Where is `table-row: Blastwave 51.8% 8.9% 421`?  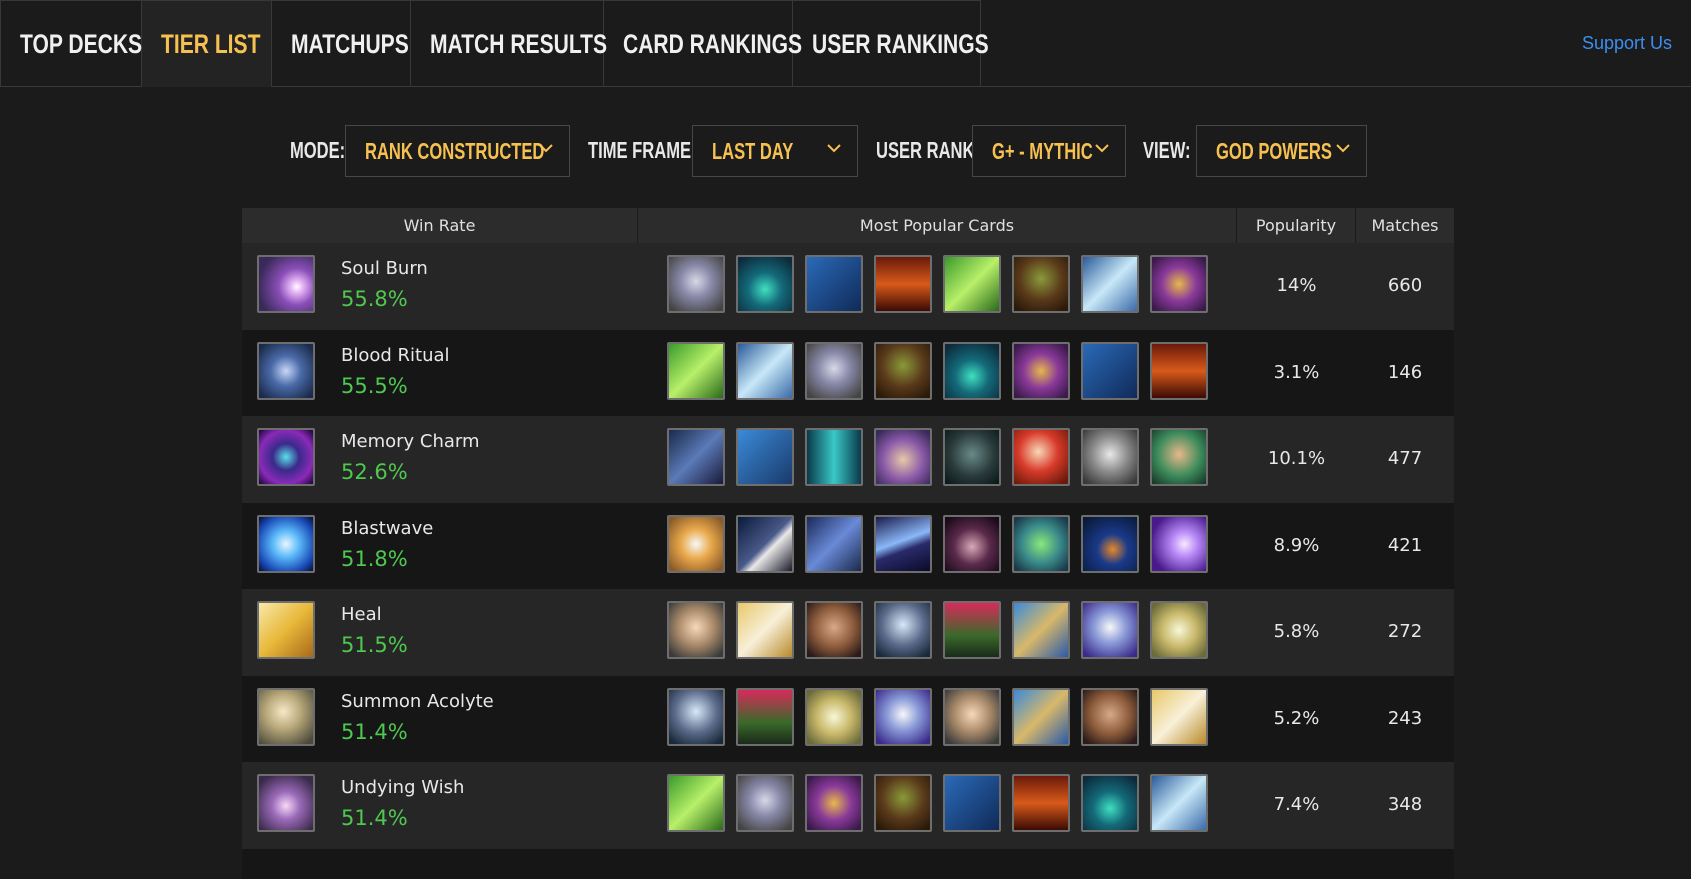 table-row: Blastwave 51.8% 8.9% 421 is located at coordinates (848, 545).